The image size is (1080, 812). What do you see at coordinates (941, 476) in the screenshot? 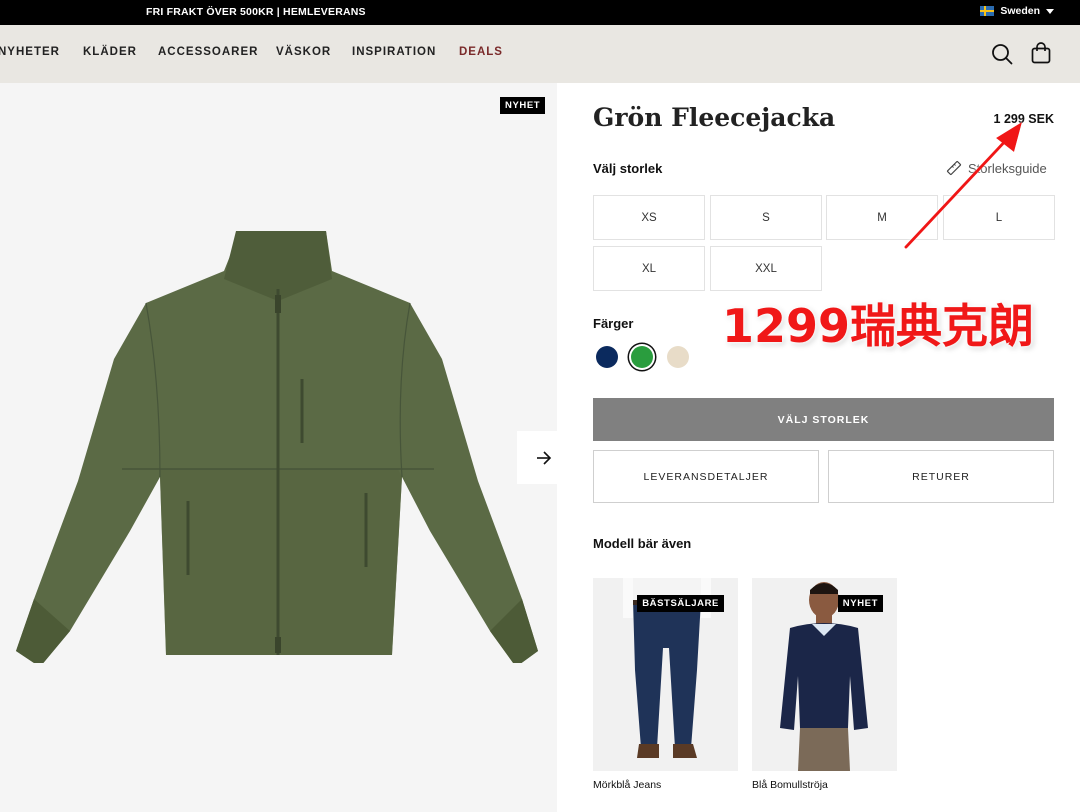
I see `returns-button: RETURER` at bounding box center [941, 476].